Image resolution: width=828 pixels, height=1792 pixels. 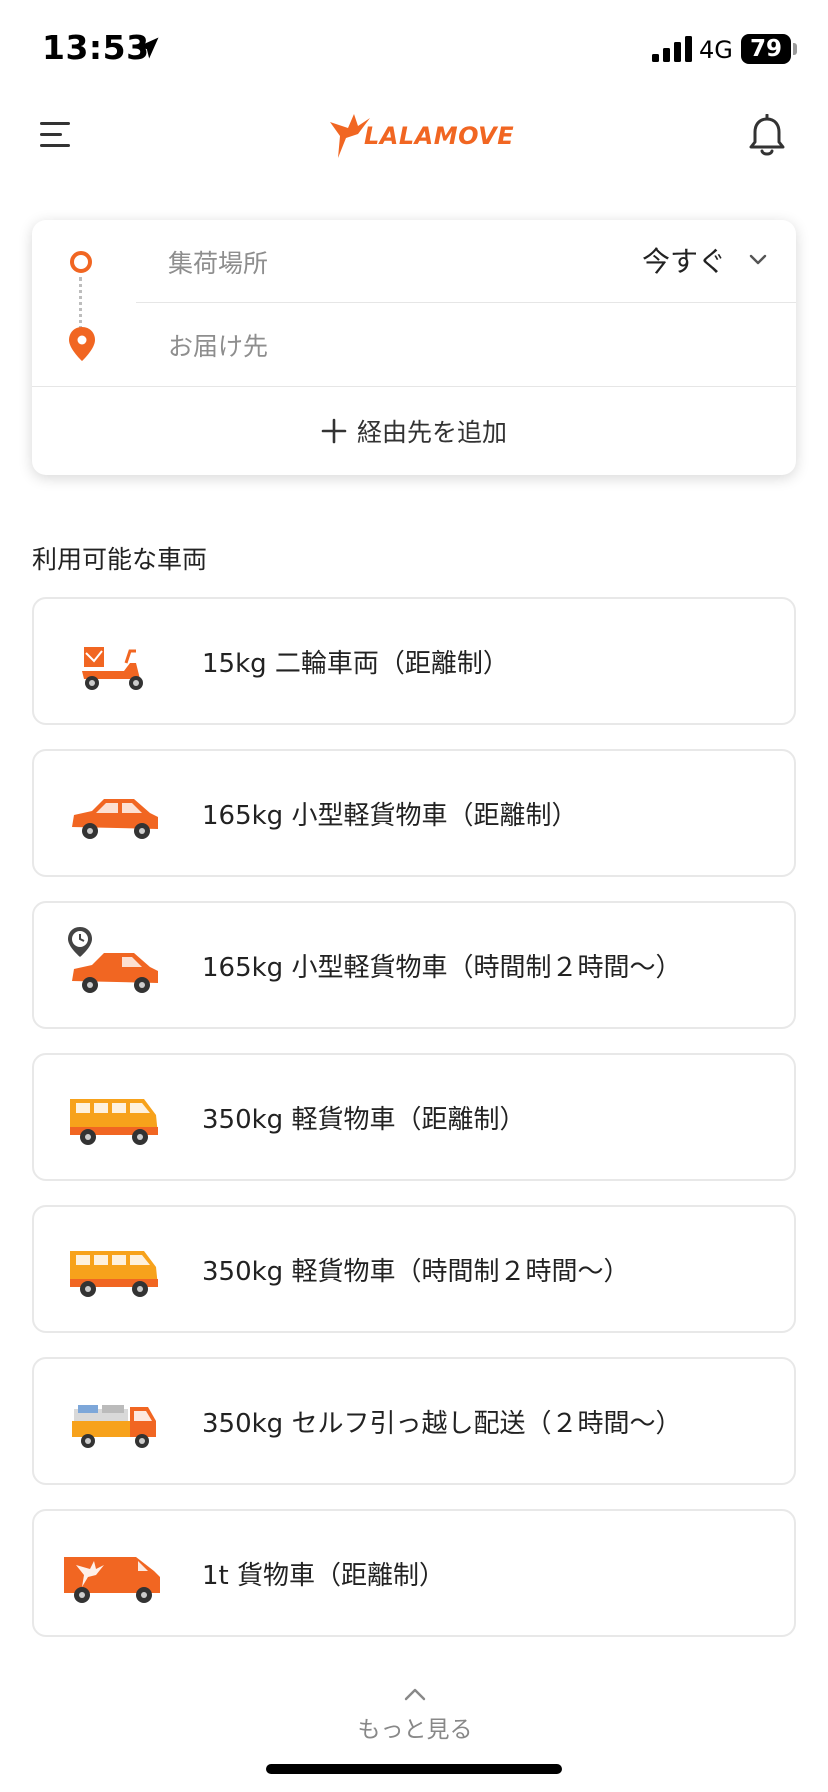 I want to click on route-card: 集荷場所 今すぐ お届け先 経由先を追加, so click(x=414, y=347).